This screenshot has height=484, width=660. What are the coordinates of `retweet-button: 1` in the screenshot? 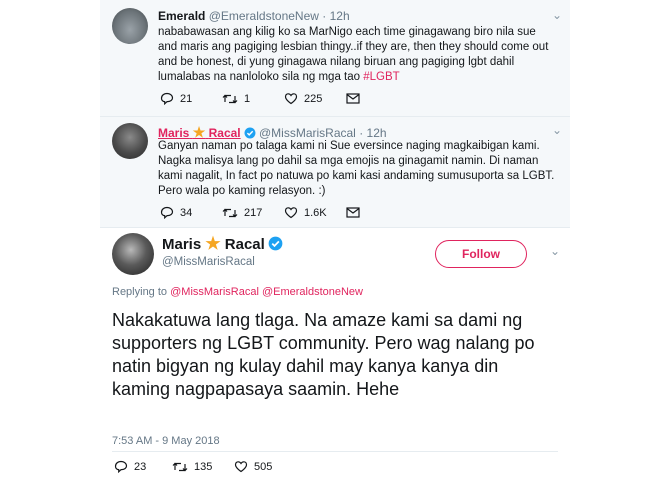 It's located at (253, 99).